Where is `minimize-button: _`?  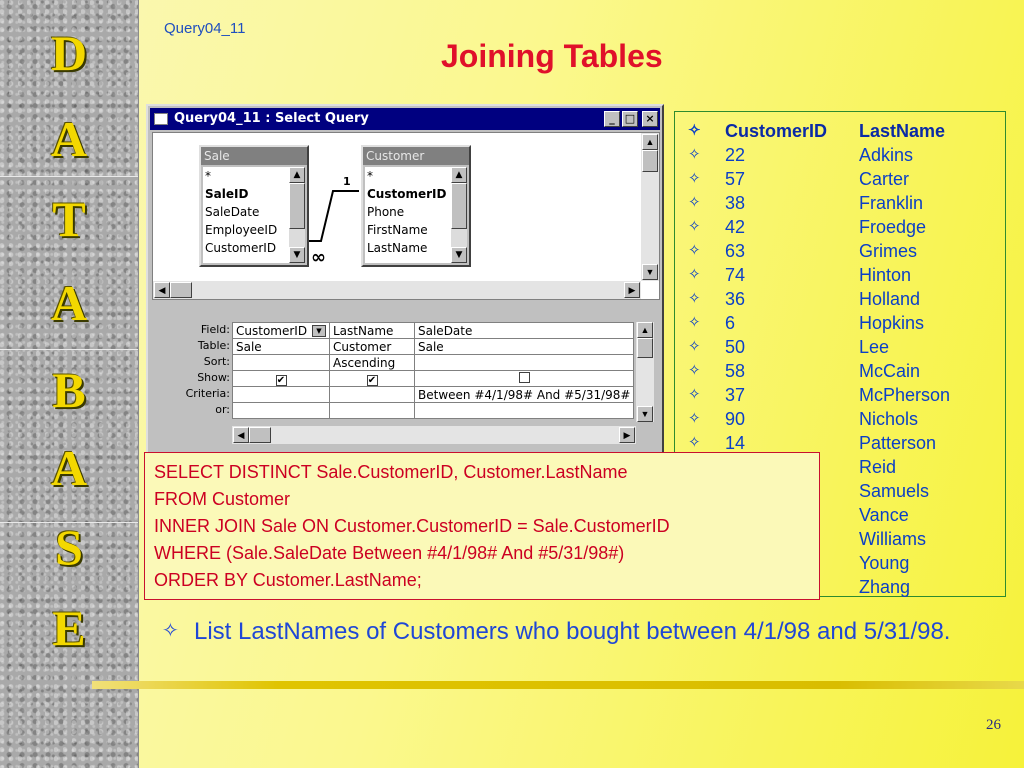
minimize-button: _ is located at coordinates (612, 119).